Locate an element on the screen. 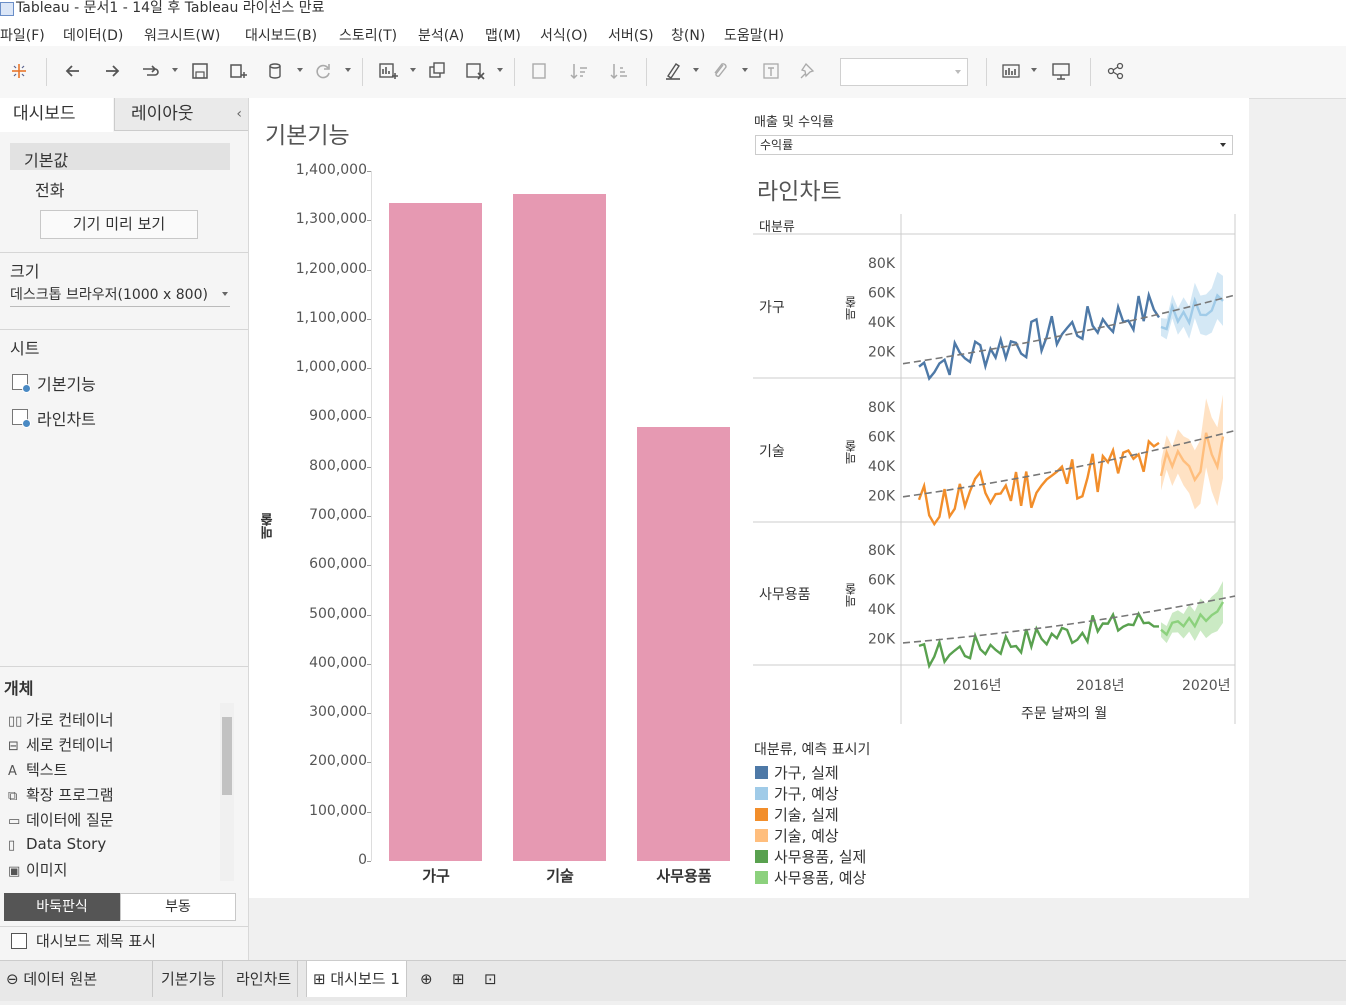  sheet-item-basic: 기본기능 is located at coordinates (66, 383).